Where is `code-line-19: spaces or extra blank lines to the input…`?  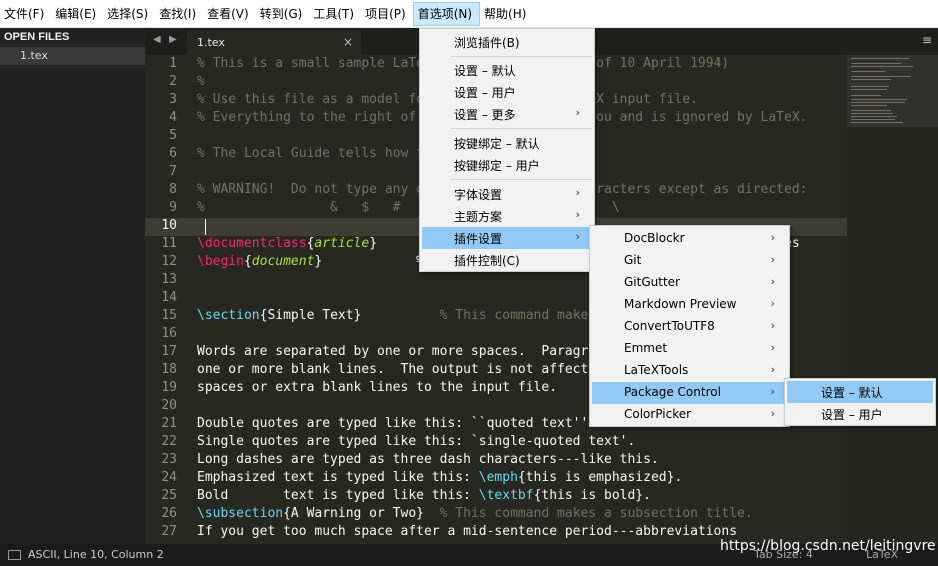
code-line-19: spaces or extra blank lines to the input… is located at coordinates (377, 387).